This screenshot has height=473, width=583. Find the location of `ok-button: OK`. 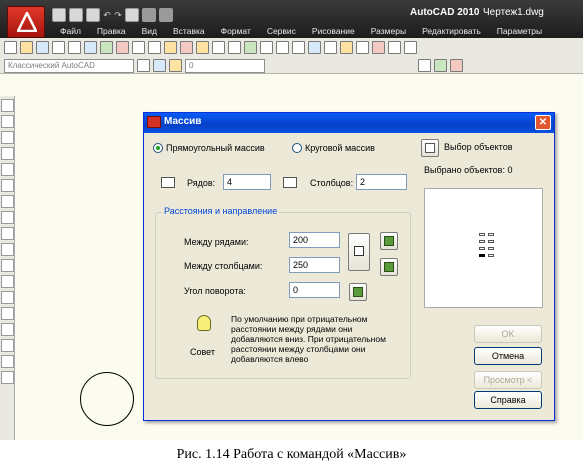

ok-button: OK is located at coordinates (508, 334).